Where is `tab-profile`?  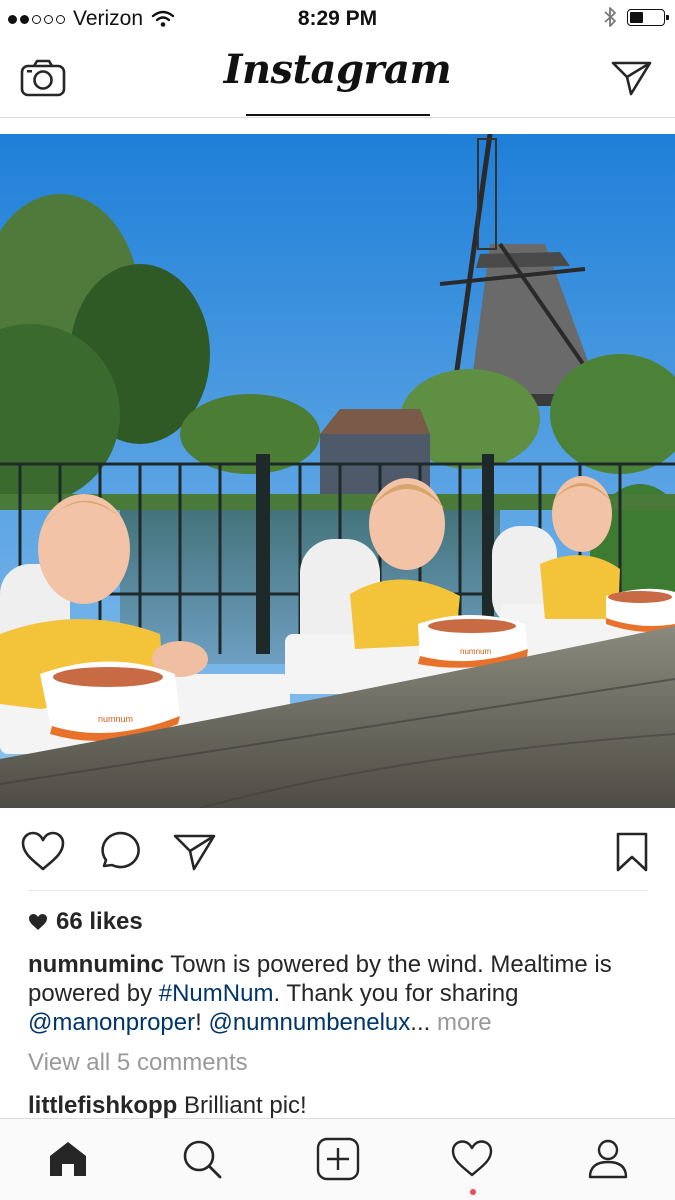 tab-profile is located at coordinates (608, 1159).